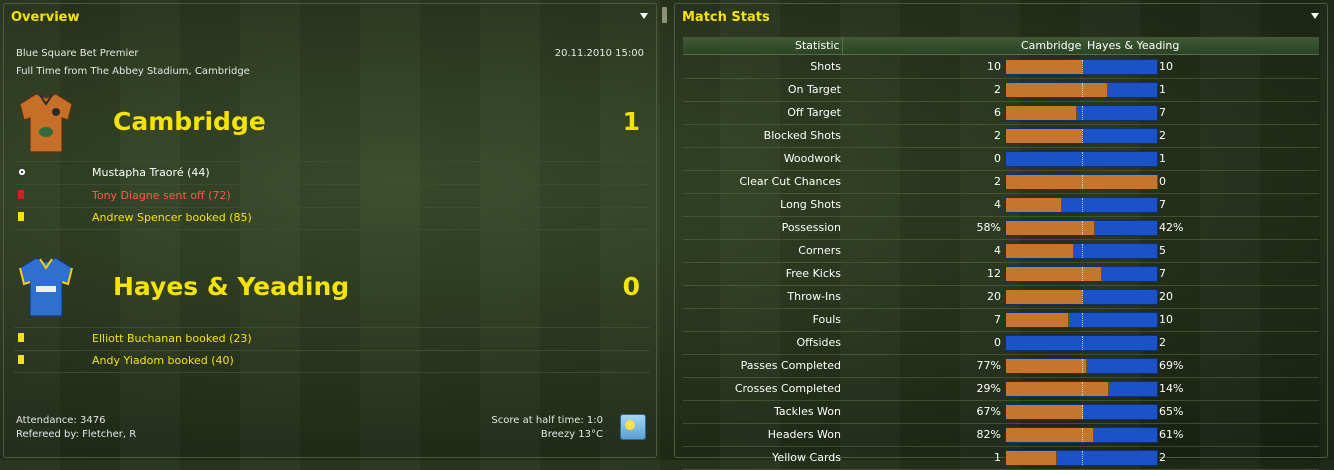 This screenshot has height=470, width=1334. Describe the element at coordinates (997, 342) in the screenshot. I see `stat-home-value: 0` at that location.